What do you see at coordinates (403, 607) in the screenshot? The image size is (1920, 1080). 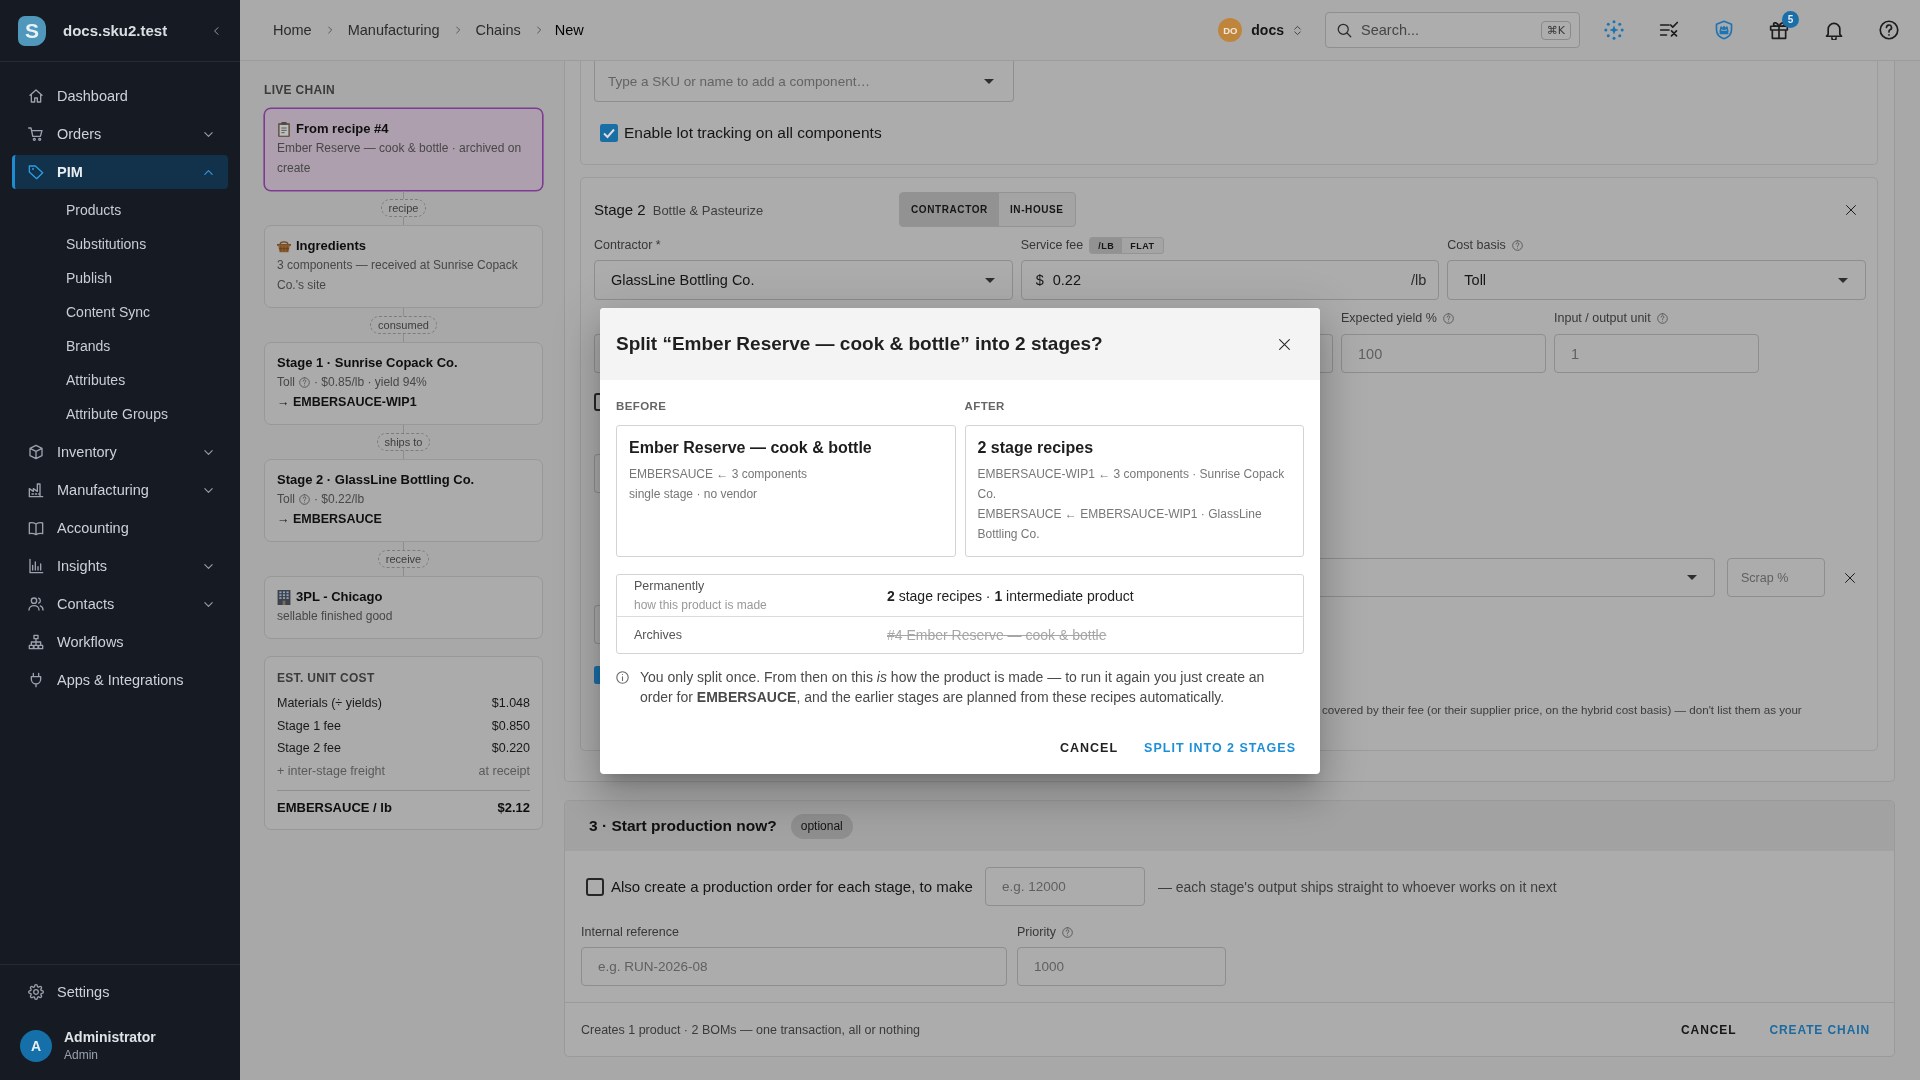 I see `chain-step-card: 3PL - Chicago sellable finished good` at bounding box center [403, 607].